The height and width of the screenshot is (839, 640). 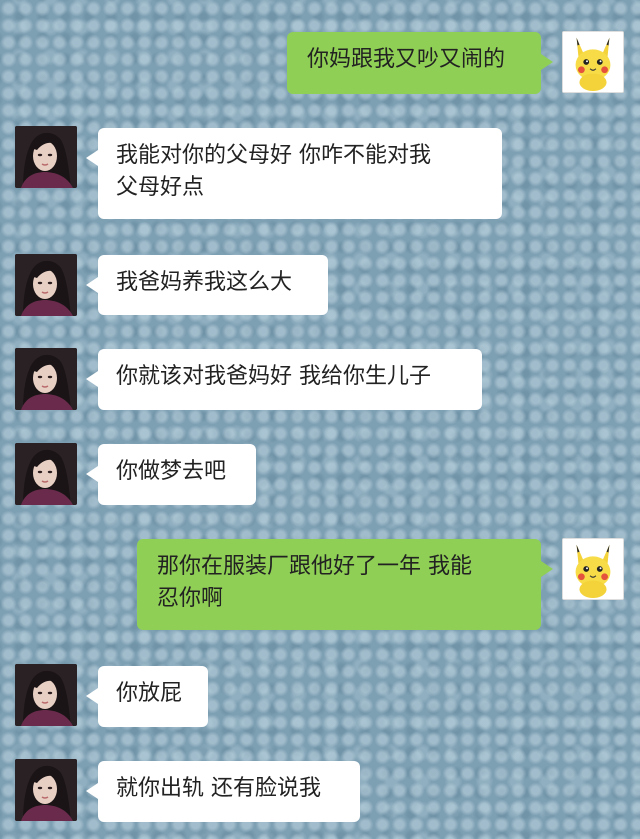 I want to click on message-bubble: 就你出轨 还有脸说我, so click(x=223, y=791).